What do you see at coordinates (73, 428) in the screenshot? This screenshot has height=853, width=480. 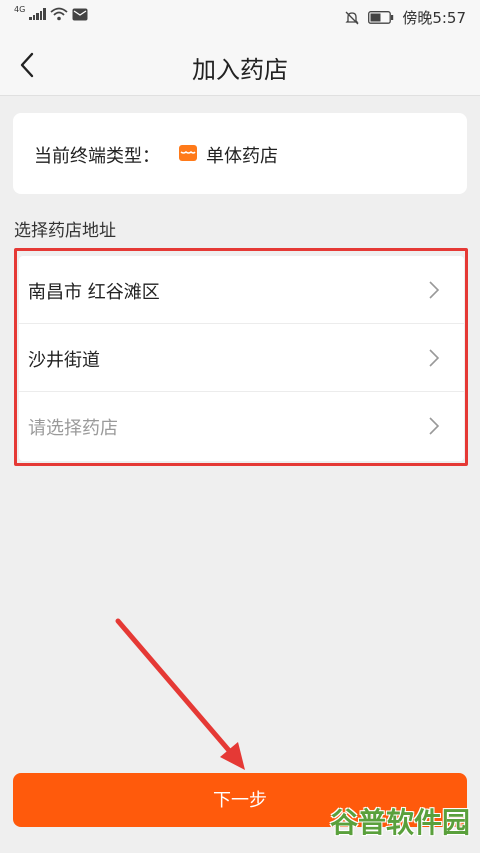 I see `pharmacy-select-placeholder: 请选择药店` at bounding box center [73, 428].